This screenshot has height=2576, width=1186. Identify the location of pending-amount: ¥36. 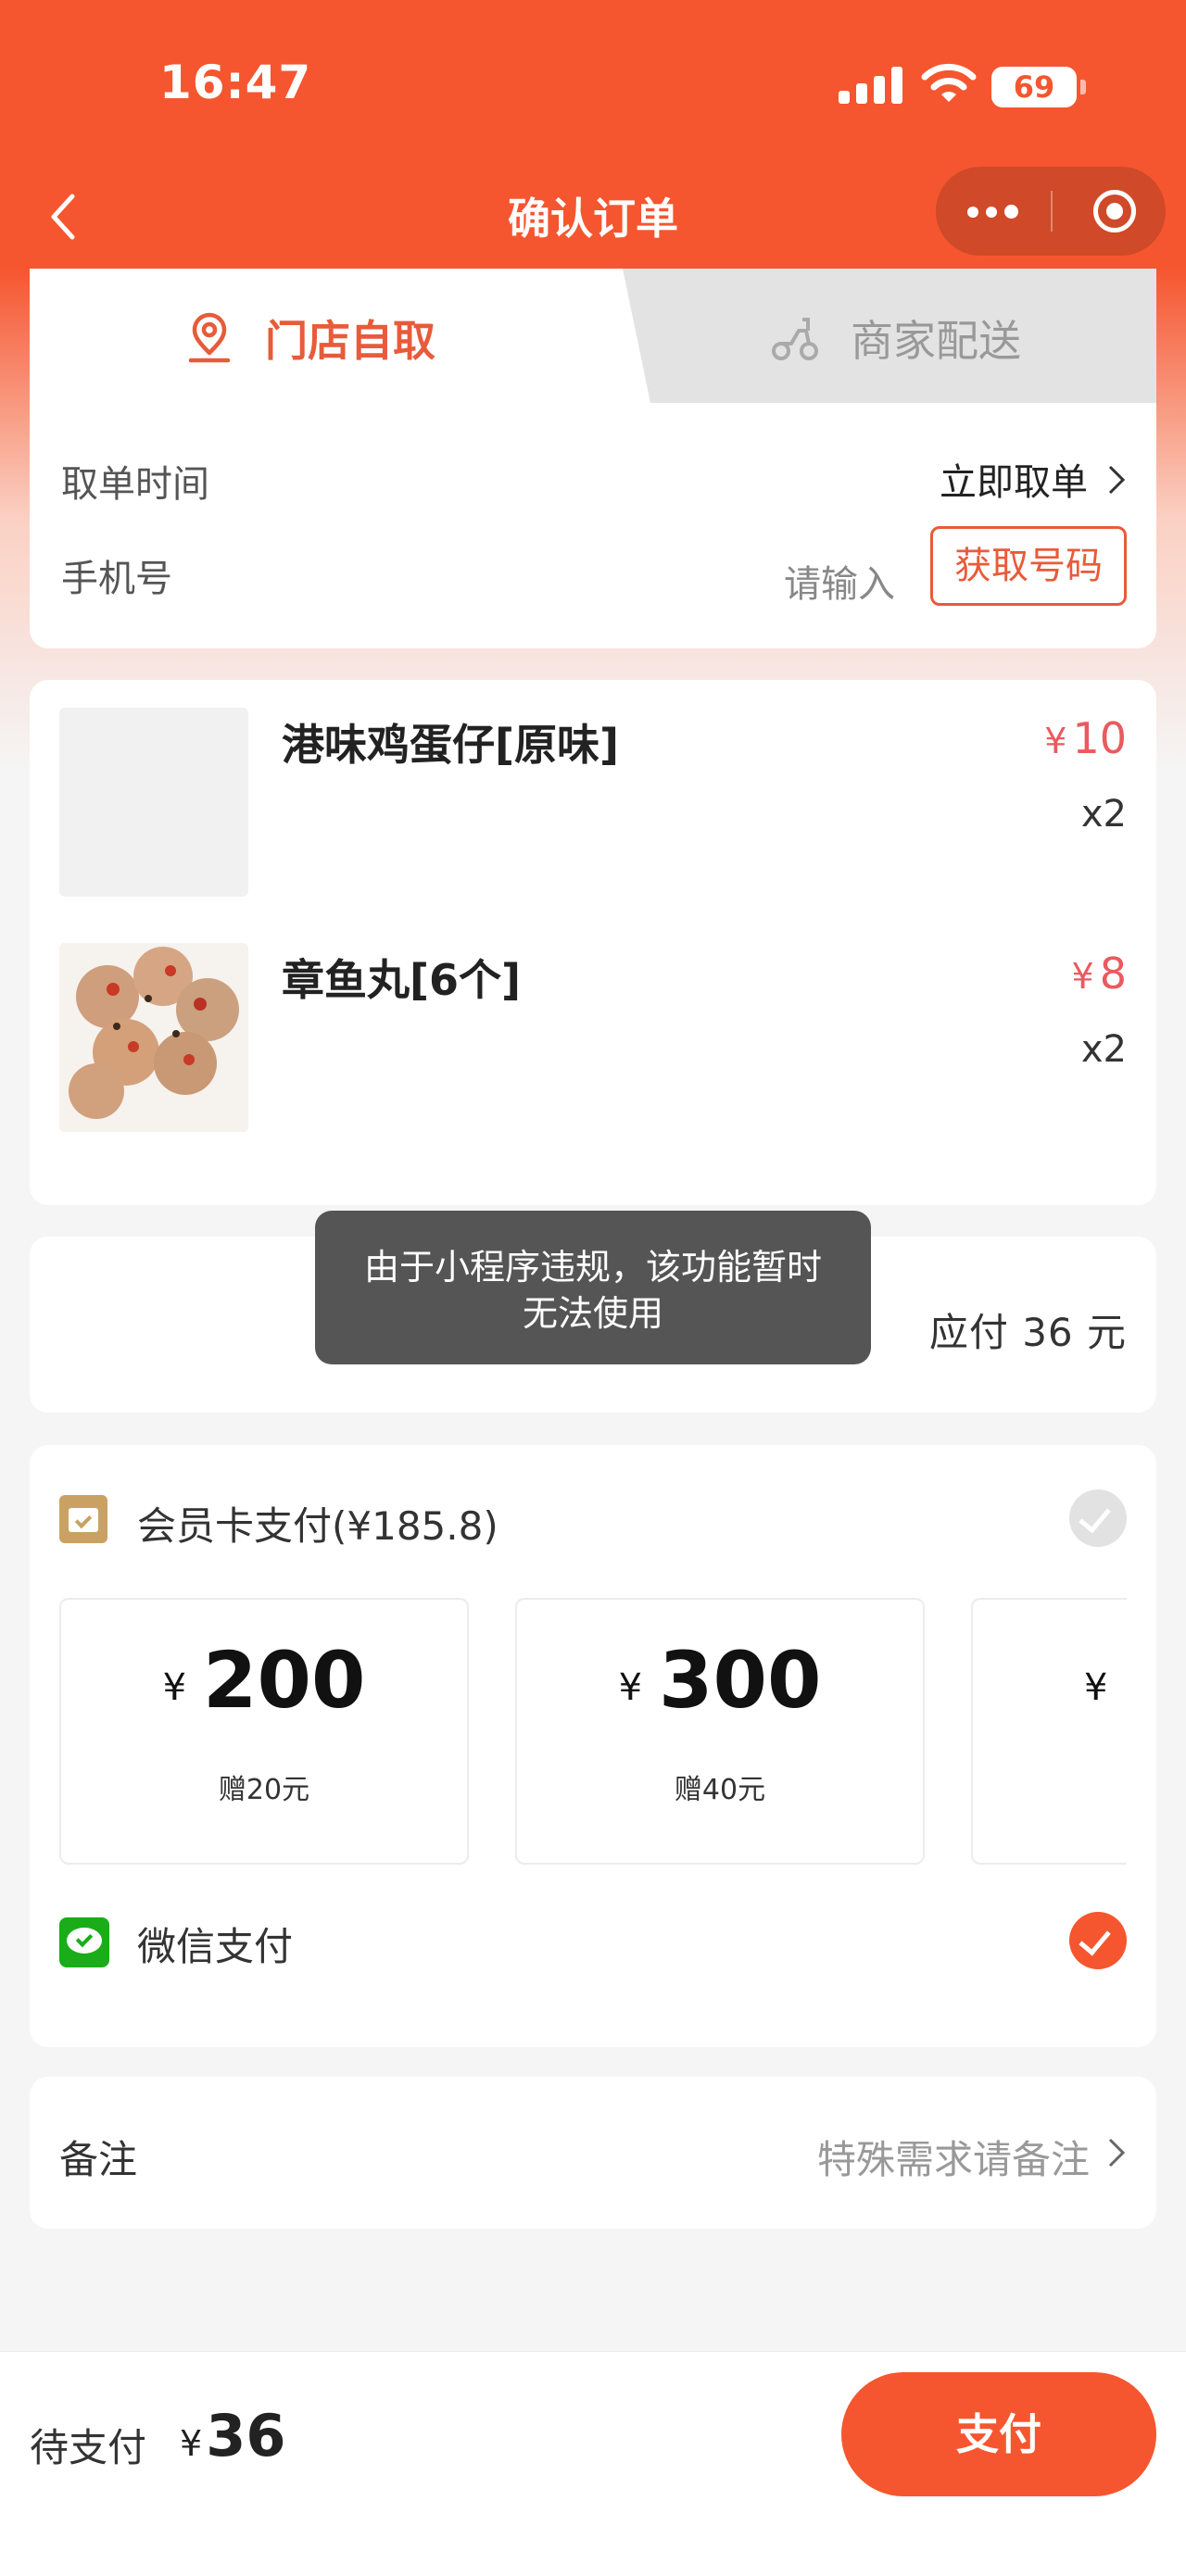
(233, 2435).